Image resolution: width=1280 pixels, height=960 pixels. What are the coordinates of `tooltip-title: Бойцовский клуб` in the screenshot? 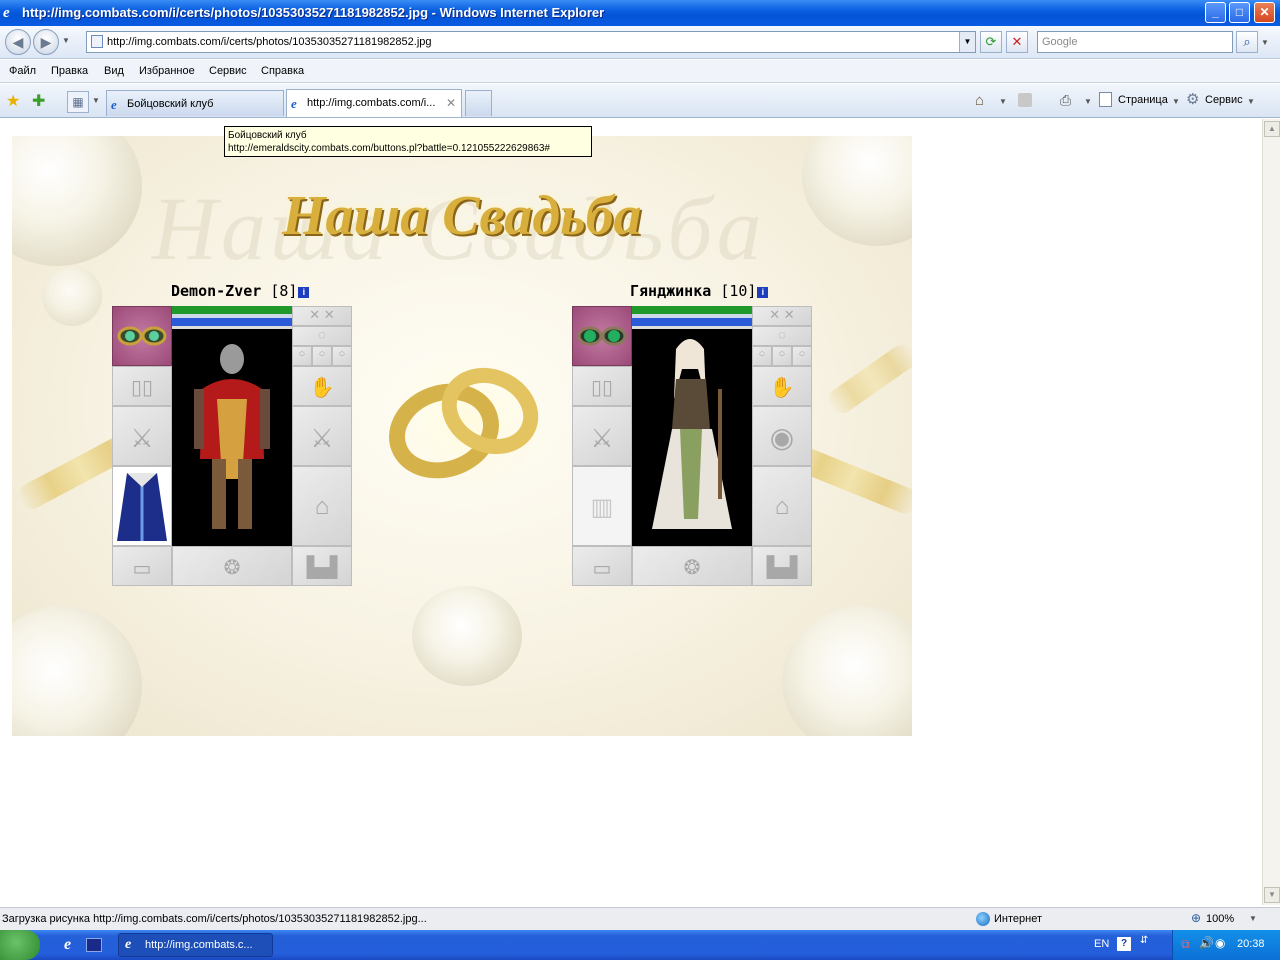 It's located at (267, 135).